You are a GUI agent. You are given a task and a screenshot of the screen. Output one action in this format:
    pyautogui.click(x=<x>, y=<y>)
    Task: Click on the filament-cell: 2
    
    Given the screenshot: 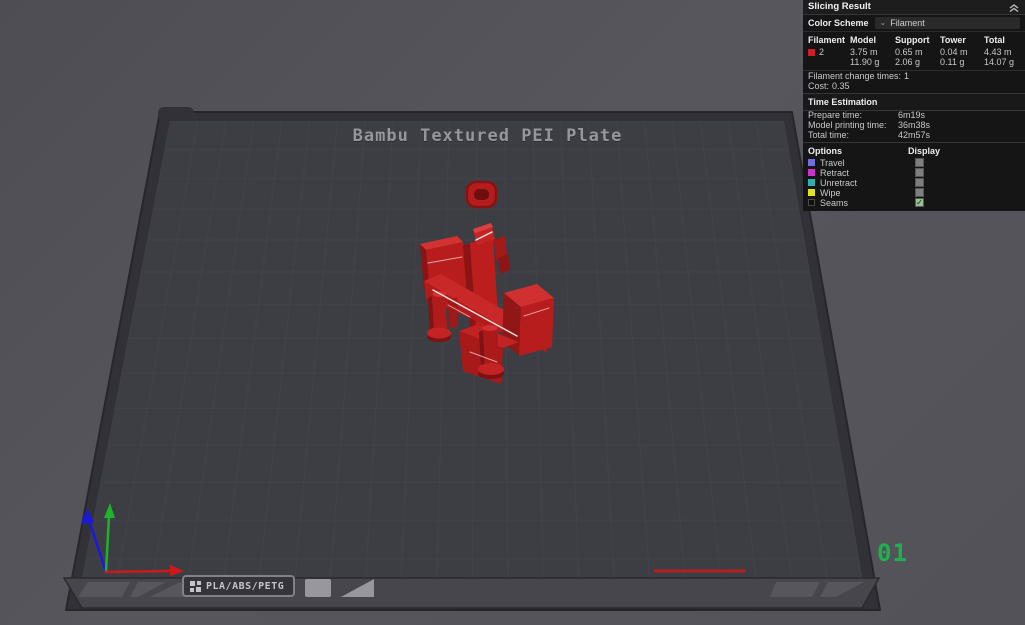 What is the action you would take?
    pyautogui.click(x=829, y=57)
    